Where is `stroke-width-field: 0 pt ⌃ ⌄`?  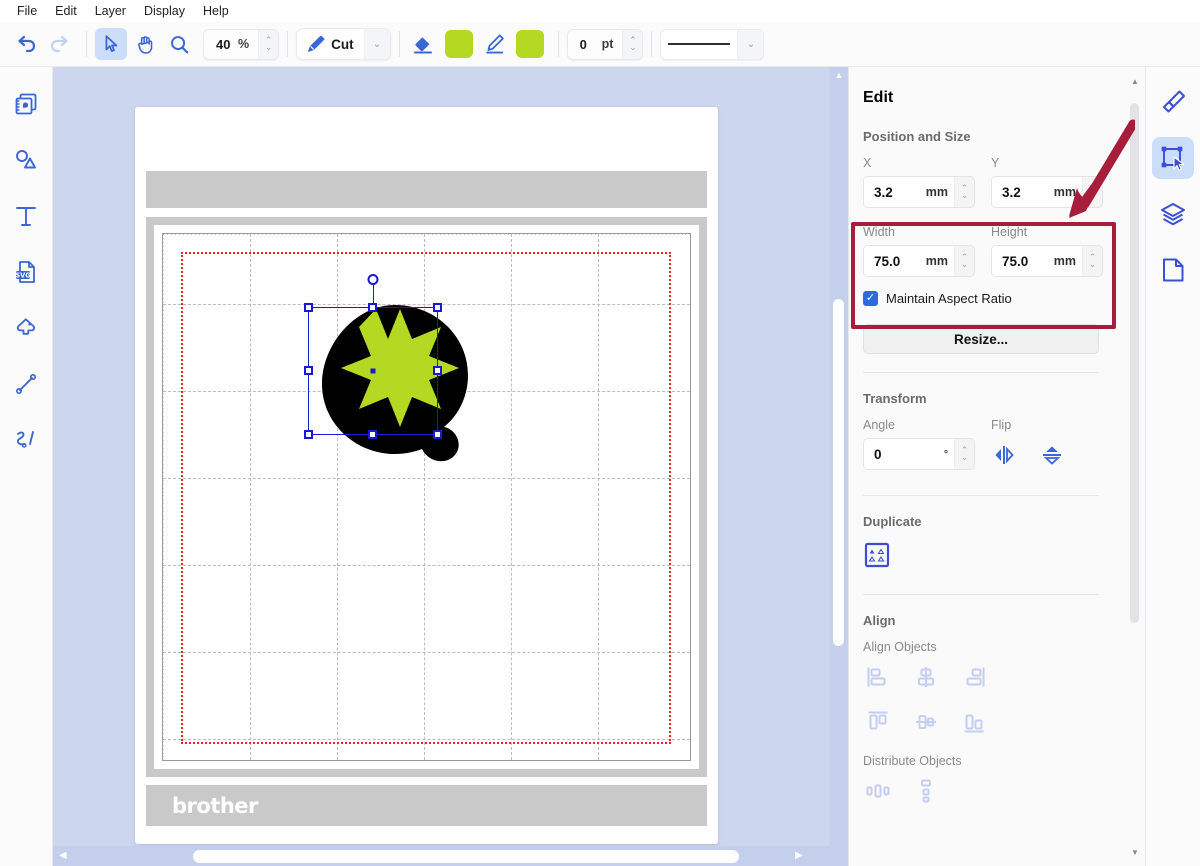
stroke-width-field: 0 pt ⌃ ⌄ is located at coordinates (605, 44).